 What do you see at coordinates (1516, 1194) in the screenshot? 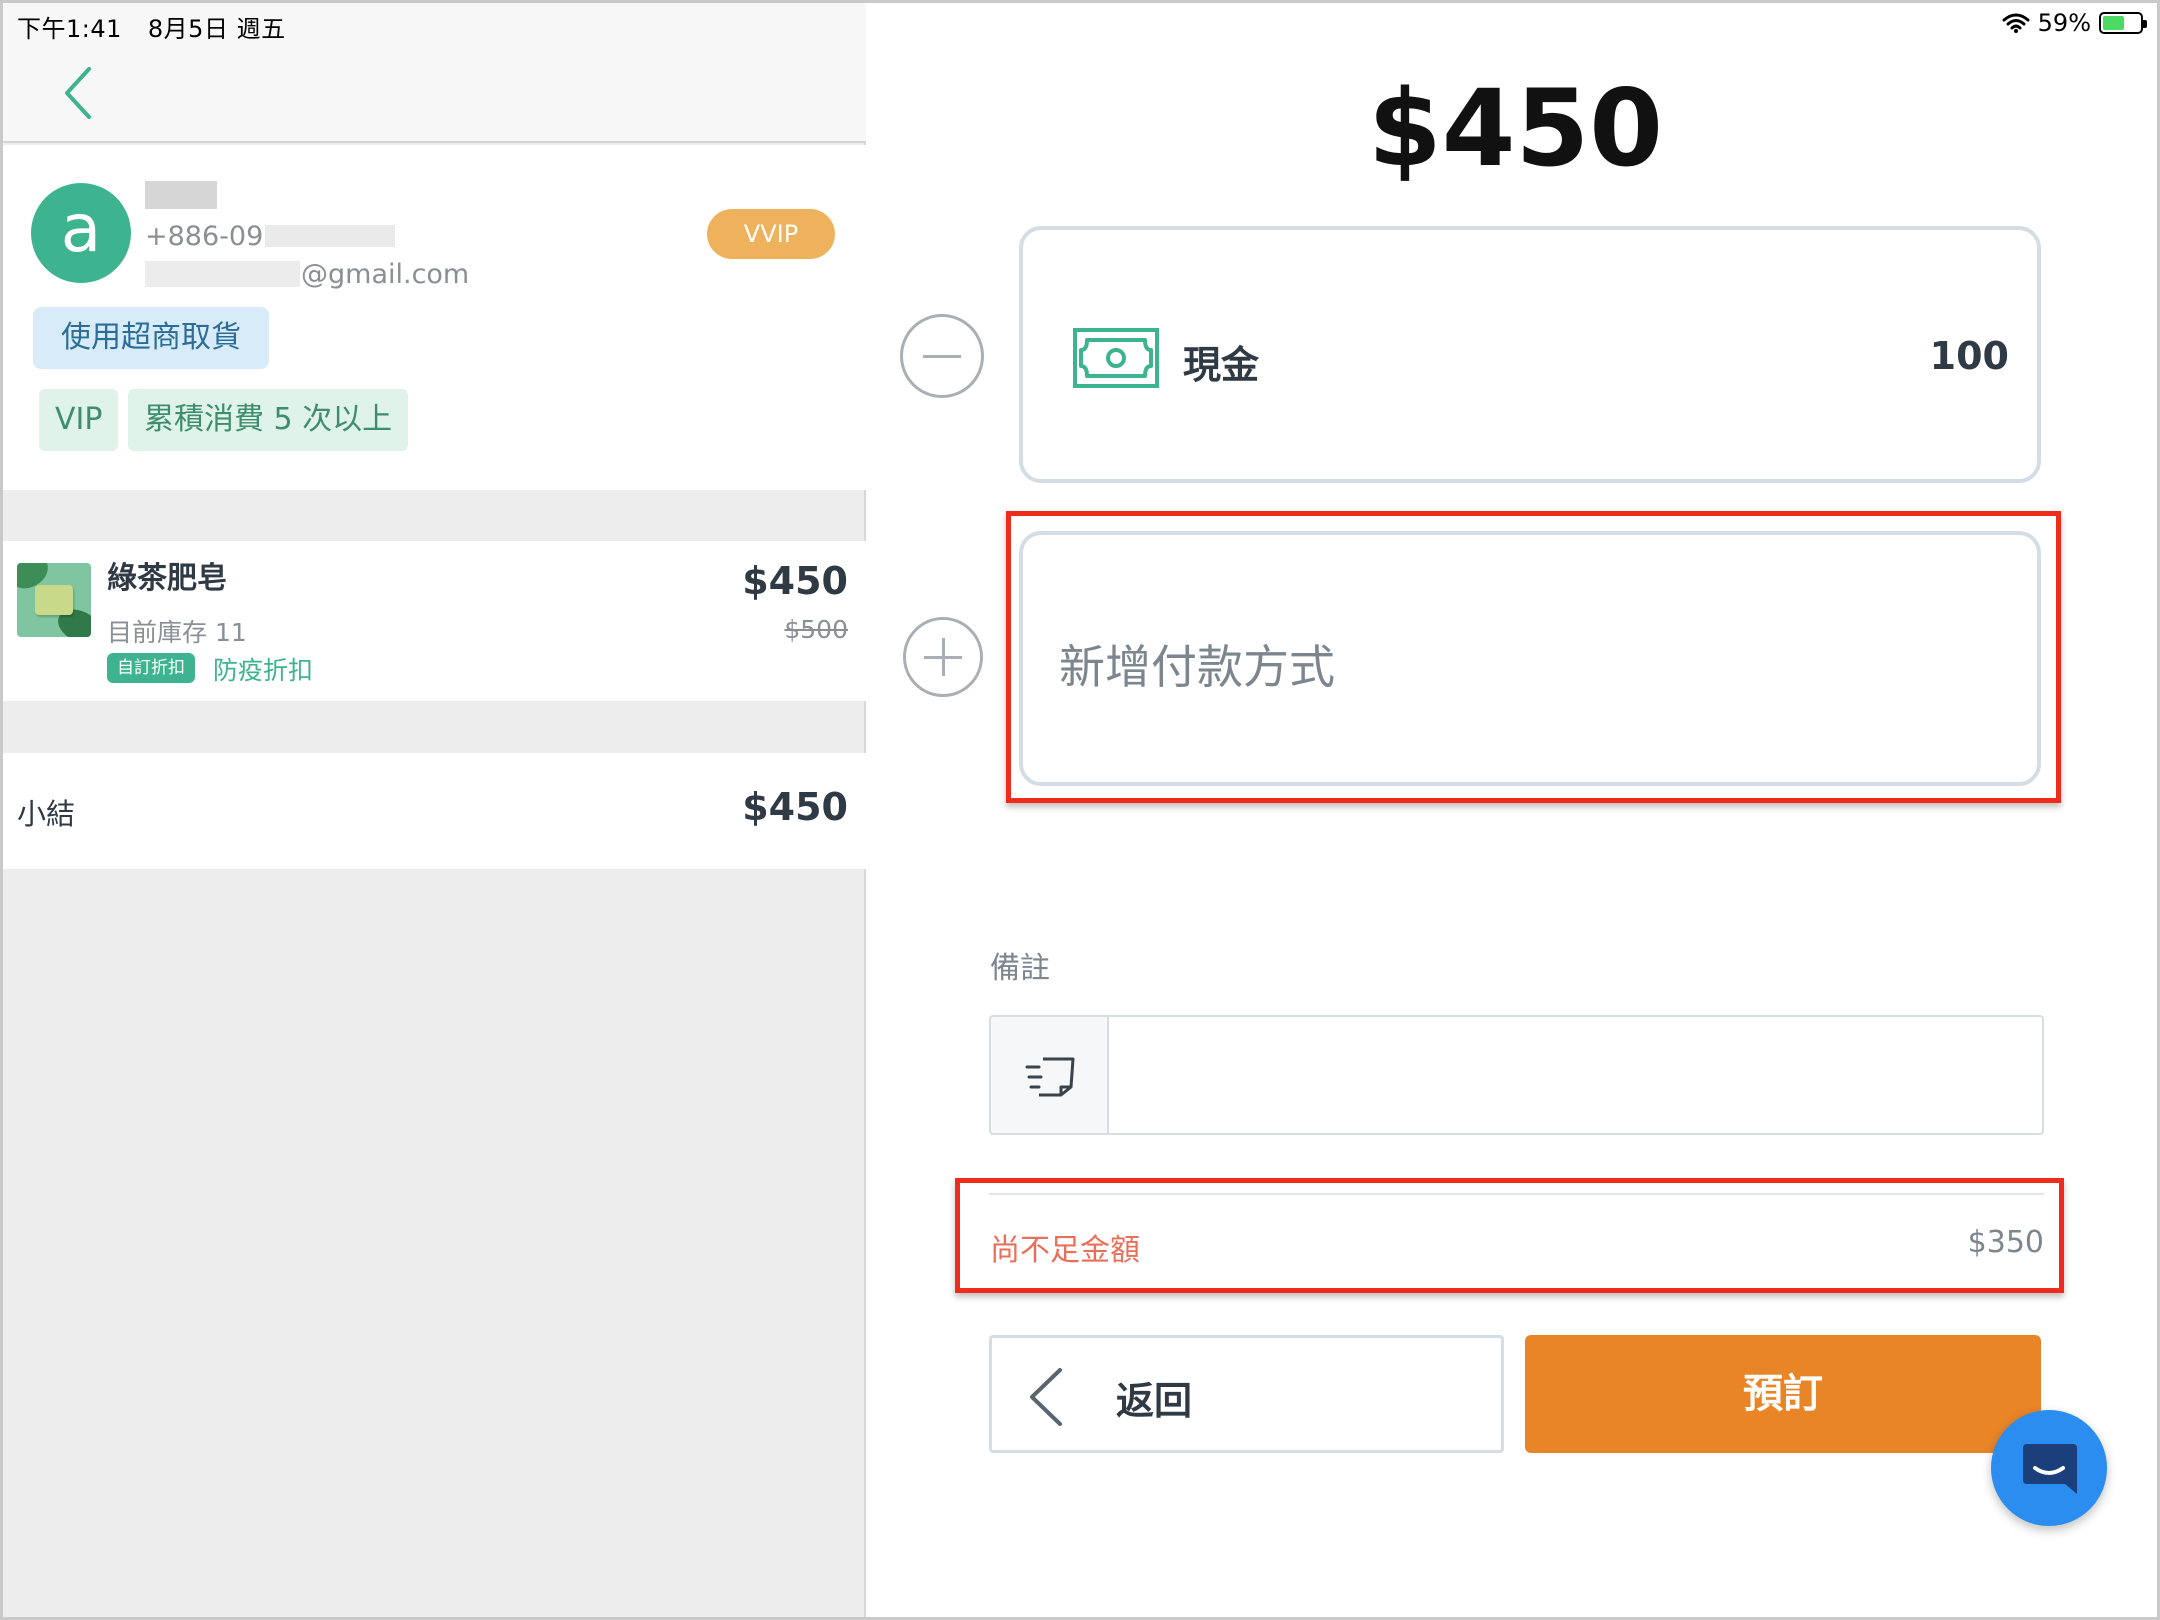
I see `divider` at bounding box center [1516, 1194].